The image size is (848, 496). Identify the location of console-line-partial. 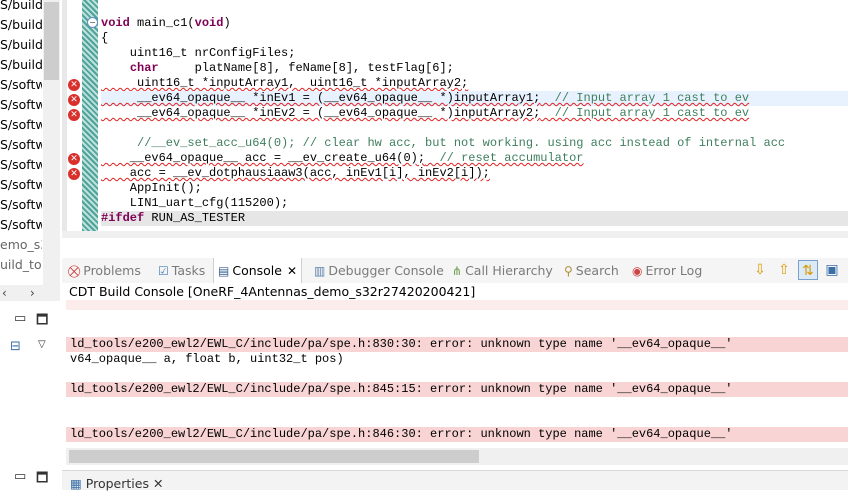
(457, 305).